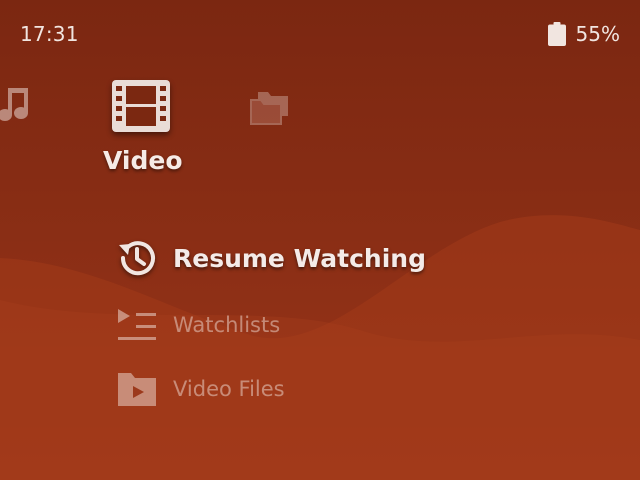  What do you see at coordinates (597, 34) in the screenshot?
I see `battery-percent: 55%` at bounding box center [597, 34].